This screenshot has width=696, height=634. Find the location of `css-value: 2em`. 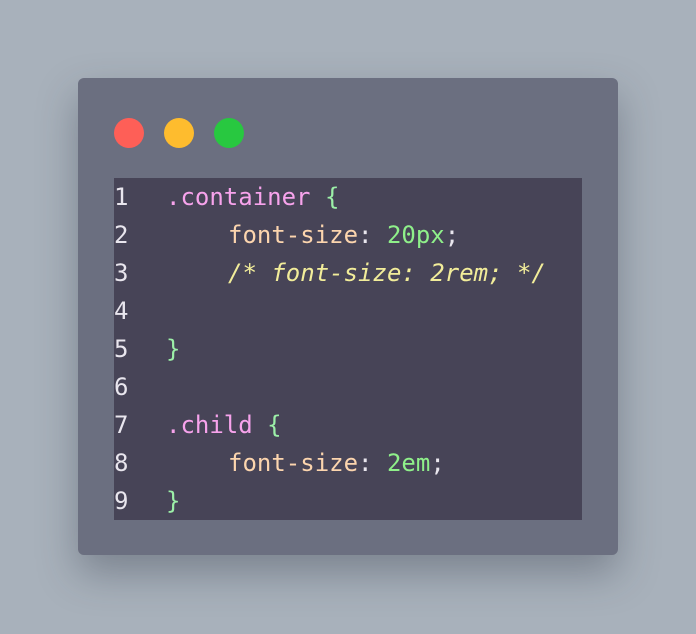

css-value: 2em is located at coordinates (408, 463).